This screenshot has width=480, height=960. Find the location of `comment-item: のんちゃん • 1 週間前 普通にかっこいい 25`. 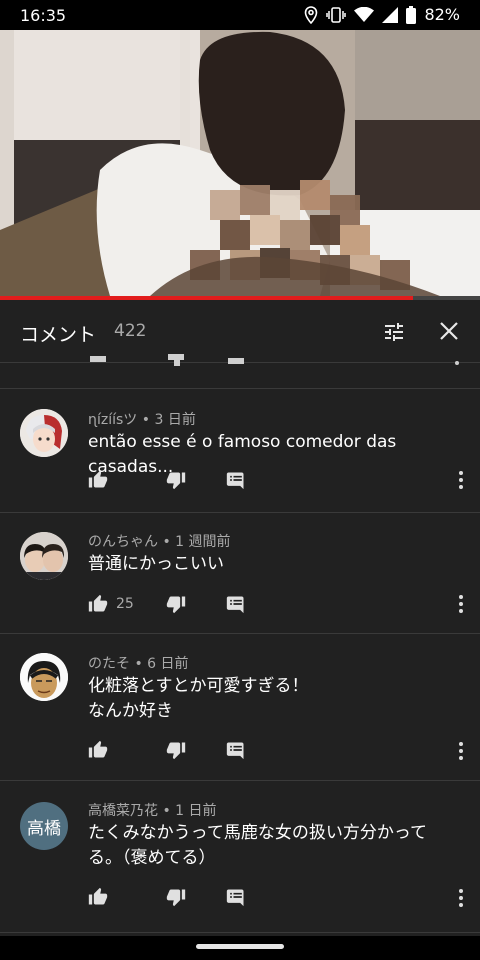

comment-item: のんちゃん • 1 週間前 普通にかっこいい 25 is located at coordinates (240, 573).